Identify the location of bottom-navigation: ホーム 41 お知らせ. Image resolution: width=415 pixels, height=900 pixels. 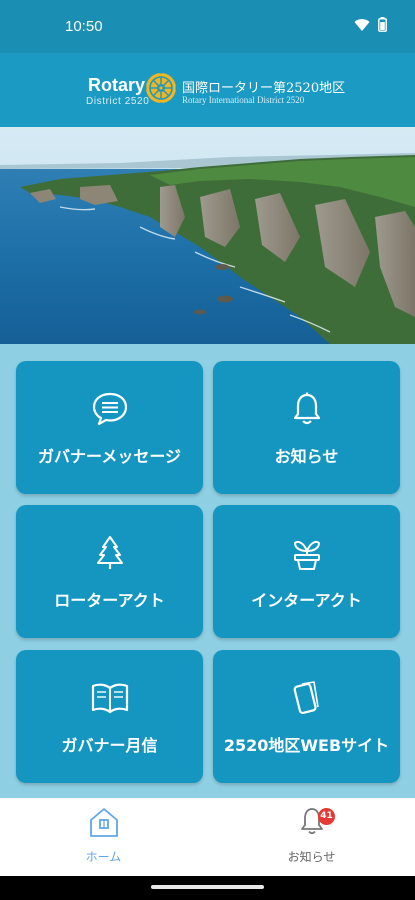
(207, 837).